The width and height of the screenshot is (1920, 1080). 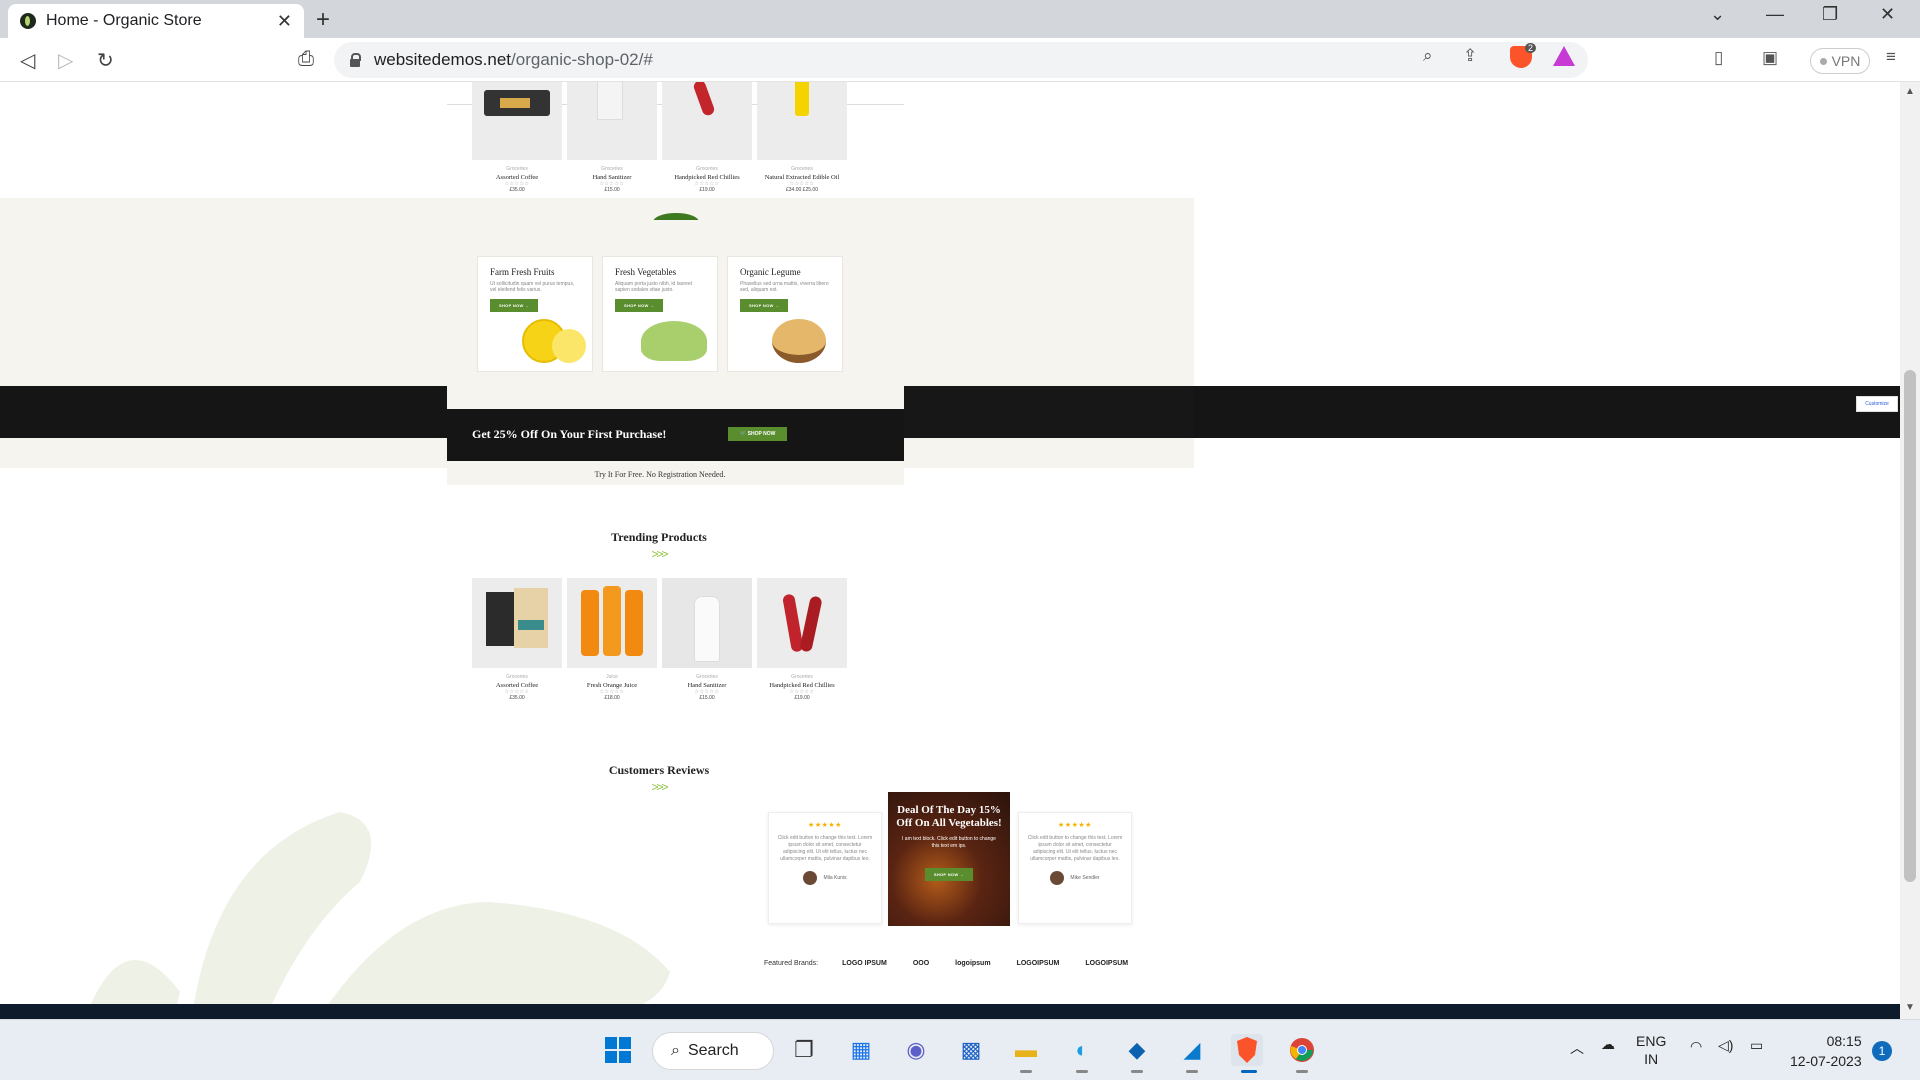 What do you see at coordinates (659, 537) in the screenshot?
I see `trending-title: Trending Products` at bounding box center [659, 537].